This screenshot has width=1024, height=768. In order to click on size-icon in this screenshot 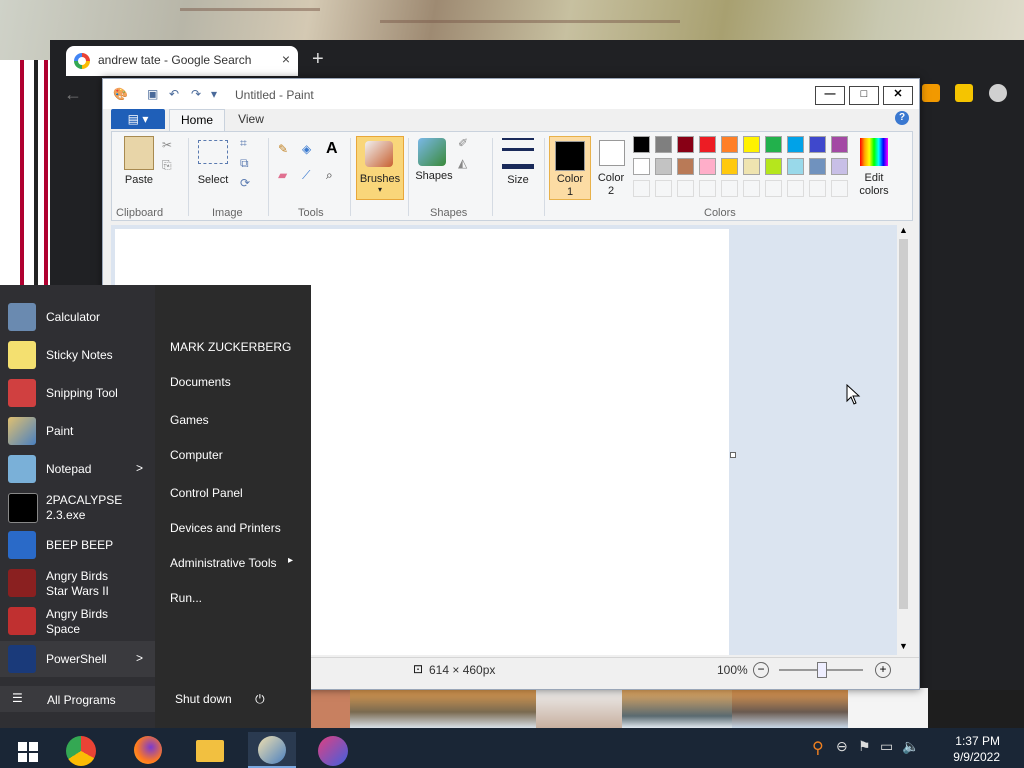, I will do `click(518, 153)`.